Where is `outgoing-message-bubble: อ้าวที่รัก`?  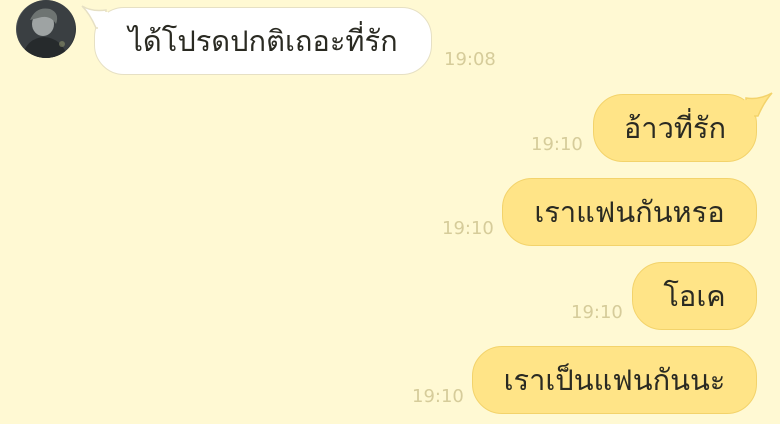
outgoing-message-bubble: อ้าวที่รัก is located at coordinates (675, 128).